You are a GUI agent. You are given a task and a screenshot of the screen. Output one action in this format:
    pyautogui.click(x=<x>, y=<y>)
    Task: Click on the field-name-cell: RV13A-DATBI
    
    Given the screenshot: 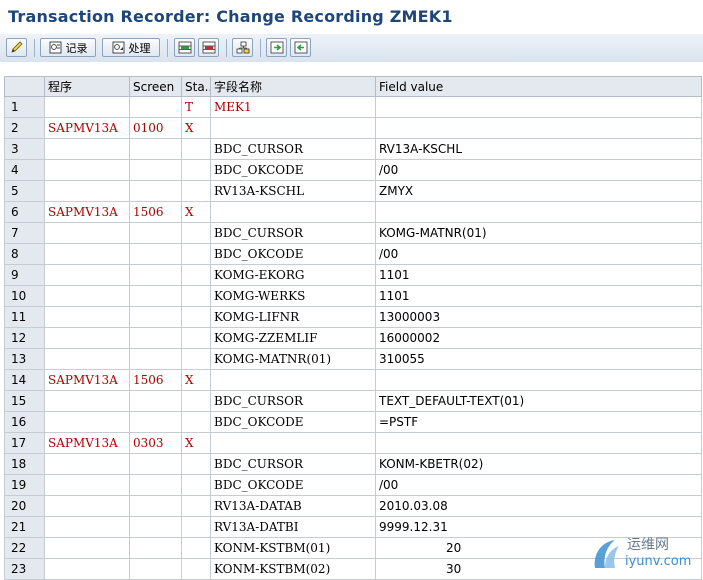 What is the action you would take?
    pyautogui.click(x=293, y=527)
    